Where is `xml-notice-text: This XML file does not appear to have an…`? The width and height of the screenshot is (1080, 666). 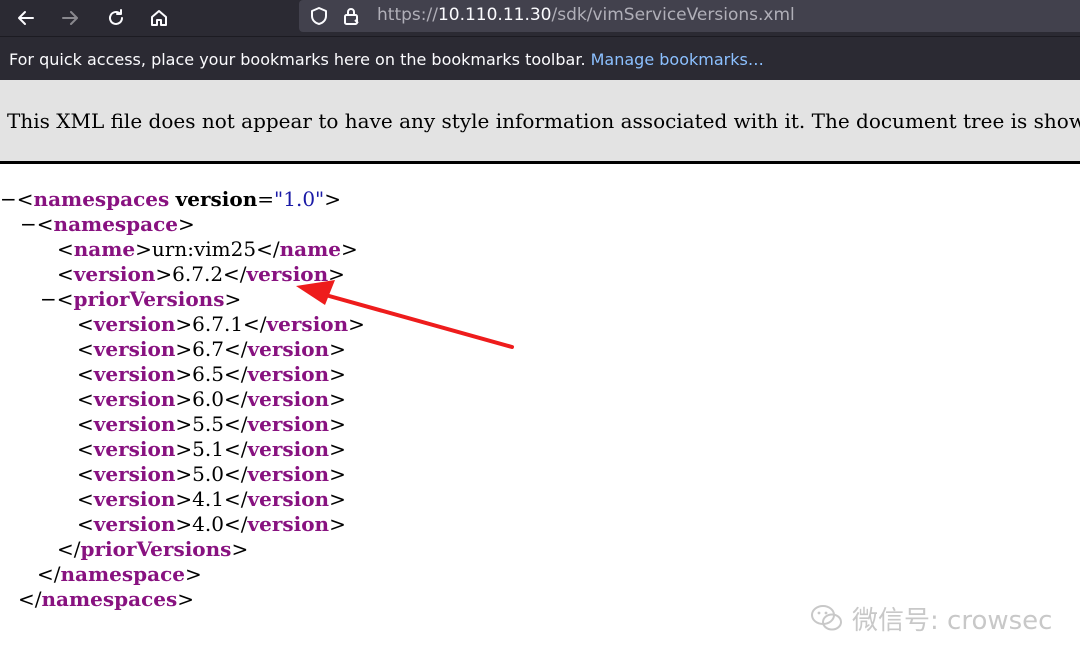 xml-notice-text: This XML file does not appear to have an… is located at coordinates (543, 121).